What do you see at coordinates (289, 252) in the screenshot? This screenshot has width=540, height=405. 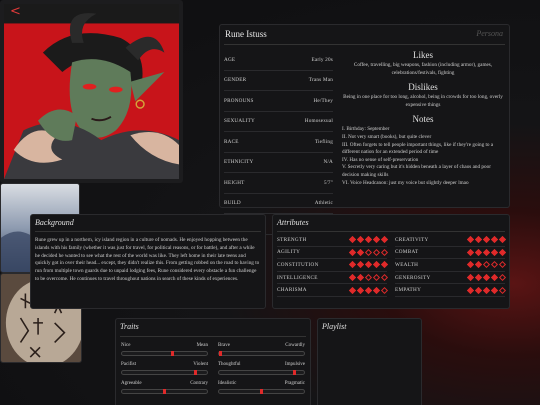 I see `attribute-label: AGILITY` at bounding box center [289, 252].